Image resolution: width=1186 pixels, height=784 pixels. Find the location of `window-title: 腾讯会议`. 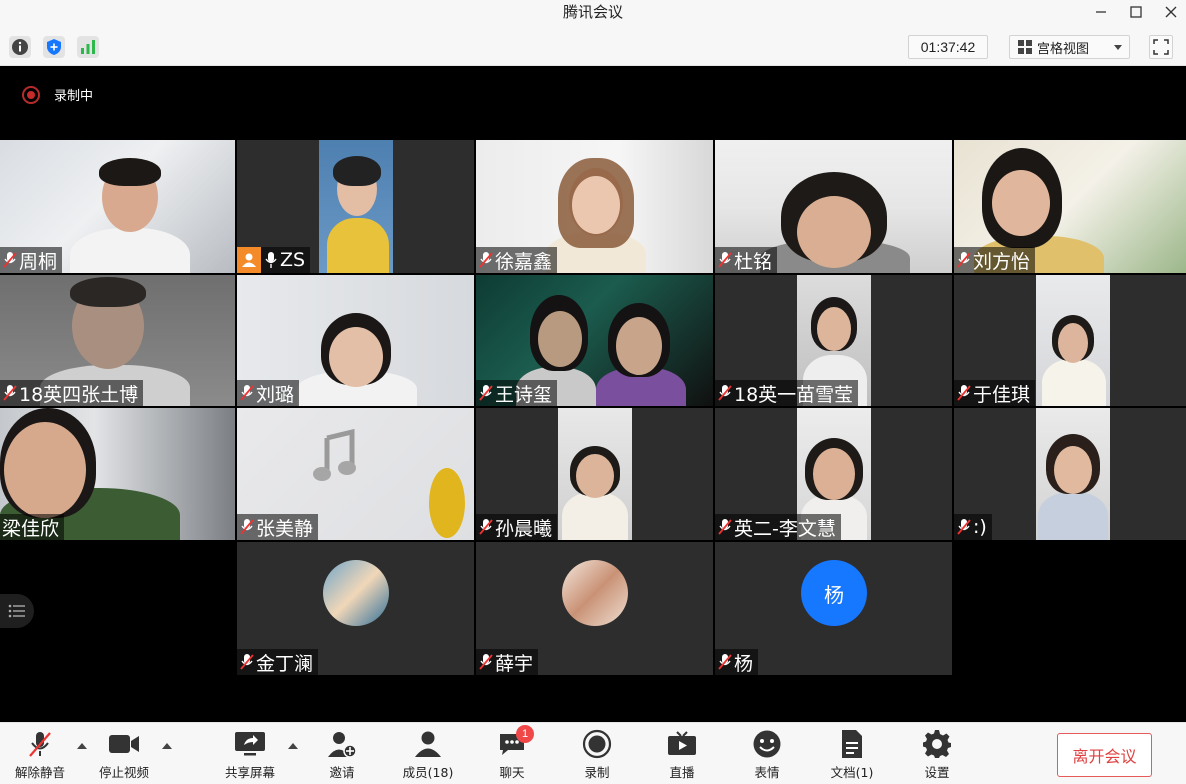

window-title: 腾讯会议 is located at coordinates (592, 12).